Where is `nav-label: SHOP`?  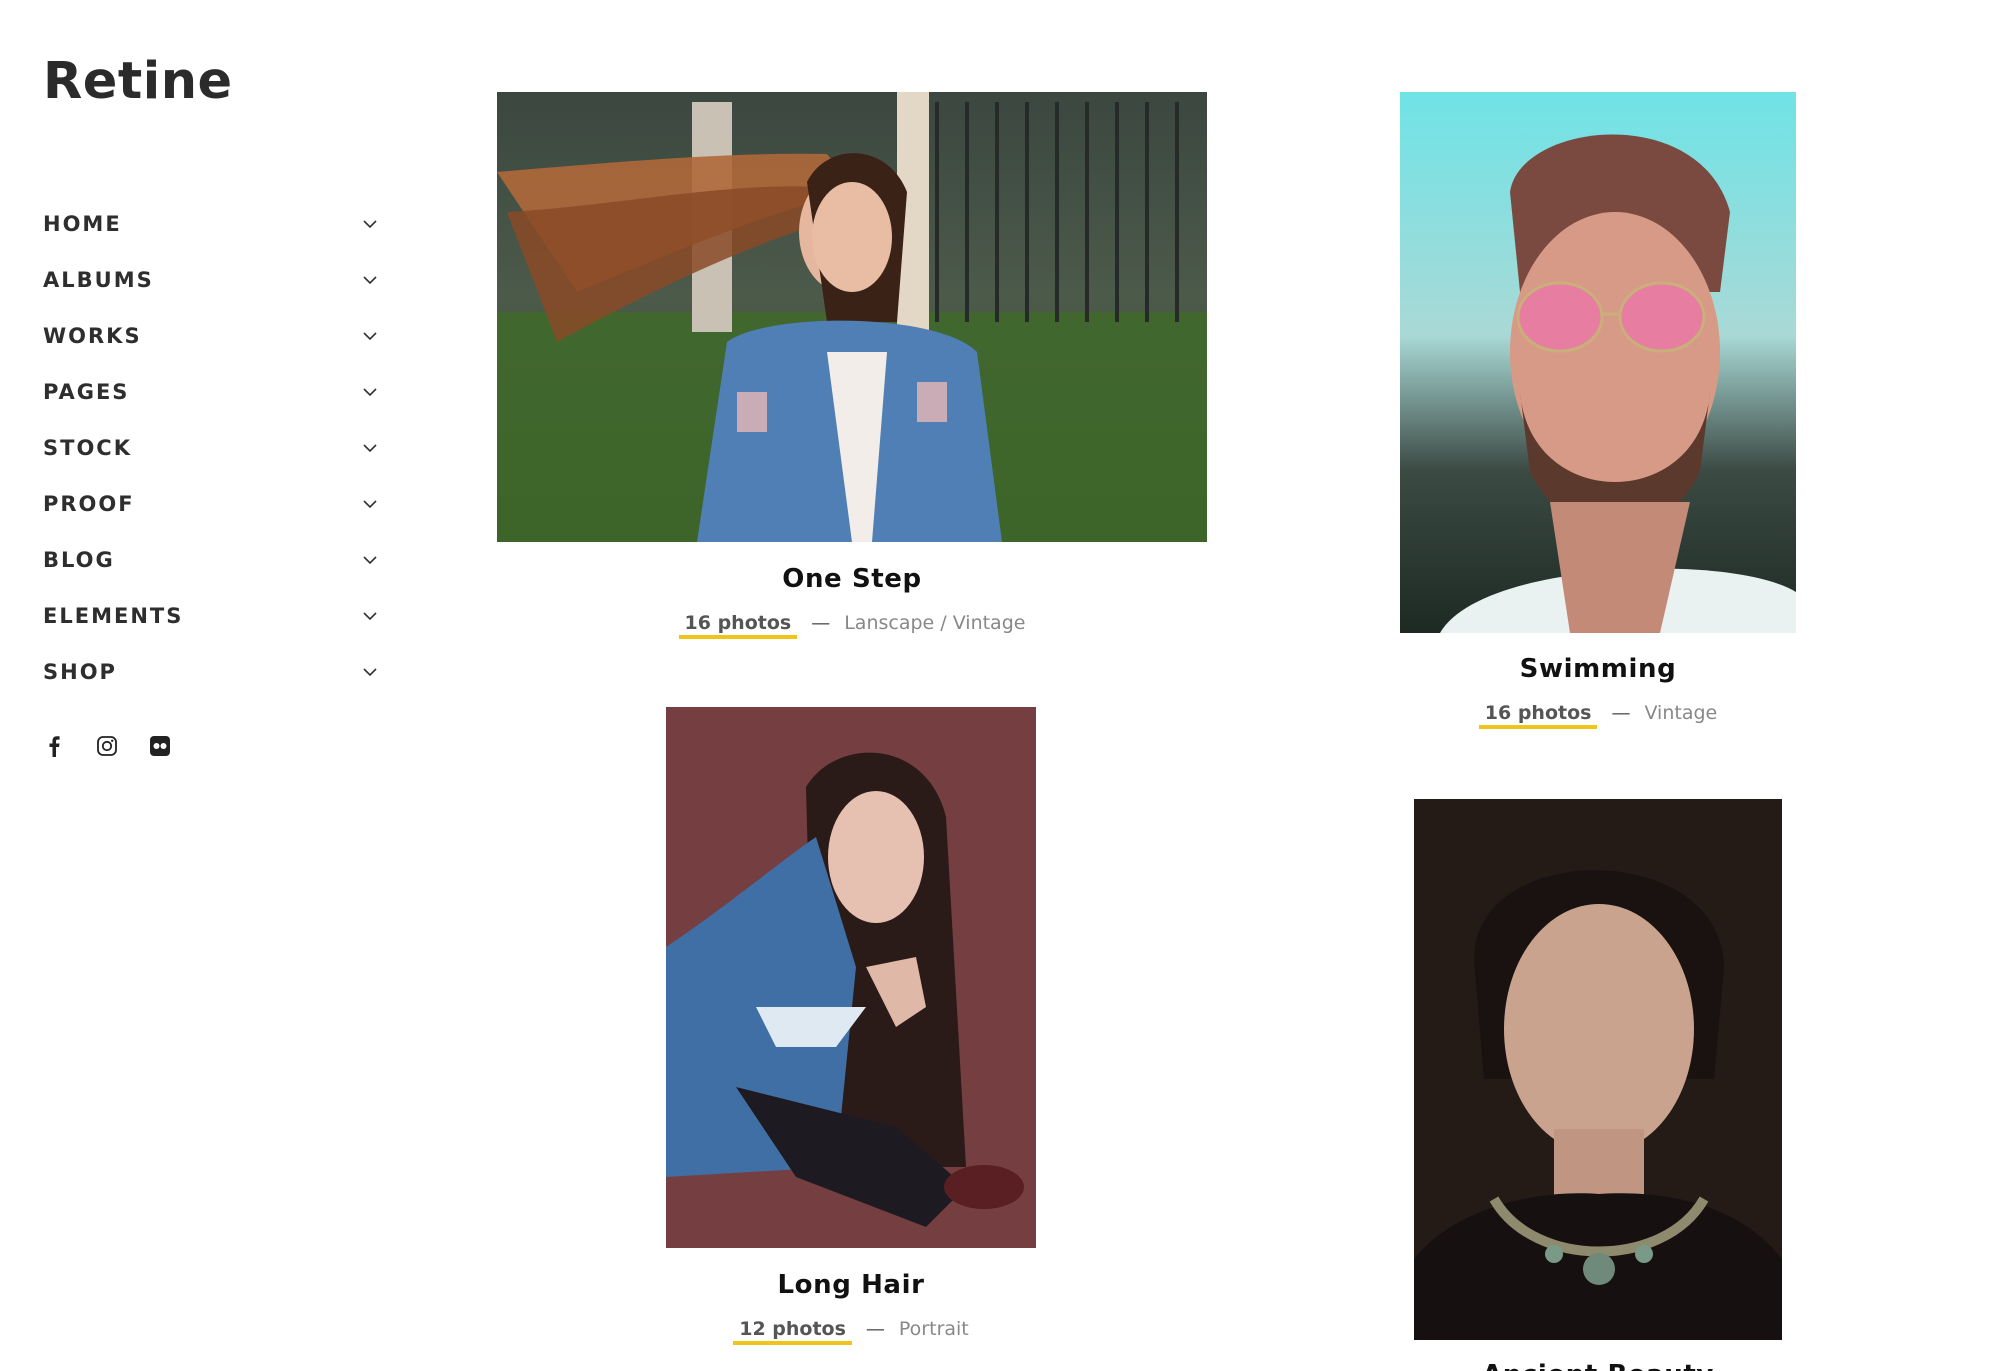
nav-label: SHOP is located at coordinates (80, 672).